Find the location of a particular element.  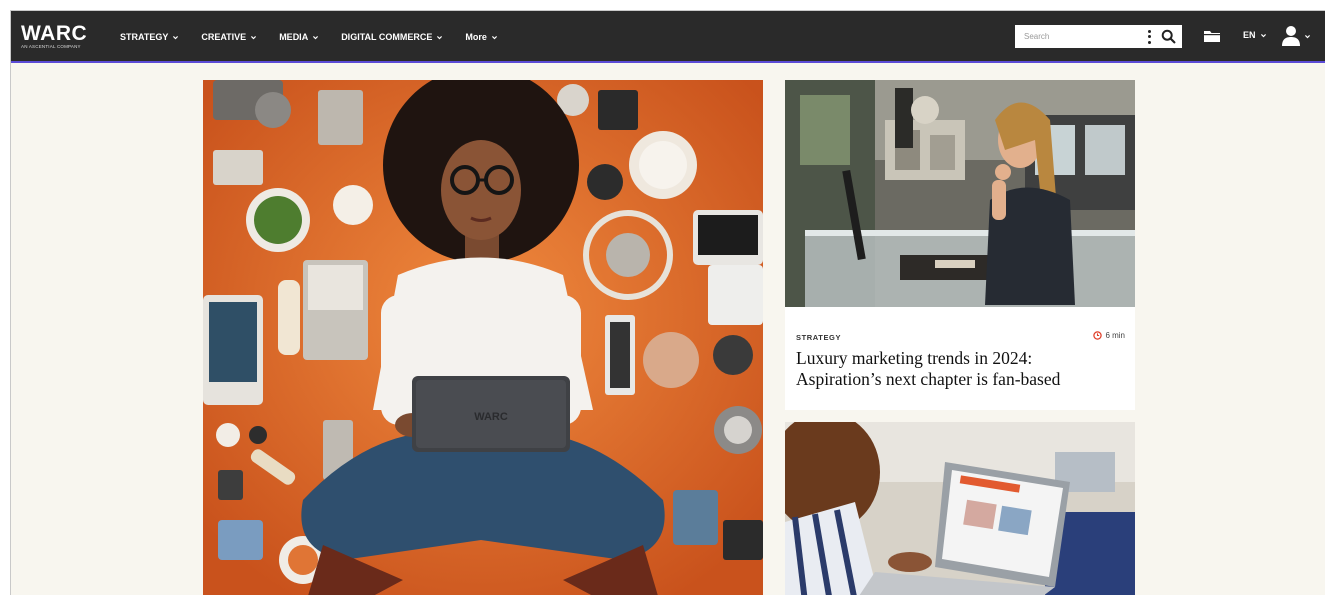

menu-item-digital-commerce: DIGITAL COMMERCE is located at coordinates (392, 37).